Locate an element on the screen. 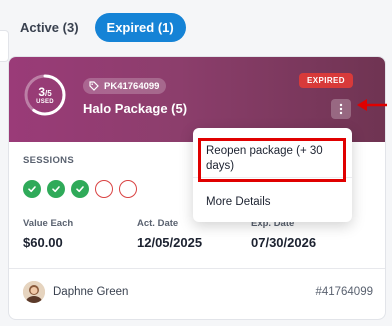 This screenshot has height=326, width=392. sessions-label: SESSIONS is located at coordinates (48, 160).